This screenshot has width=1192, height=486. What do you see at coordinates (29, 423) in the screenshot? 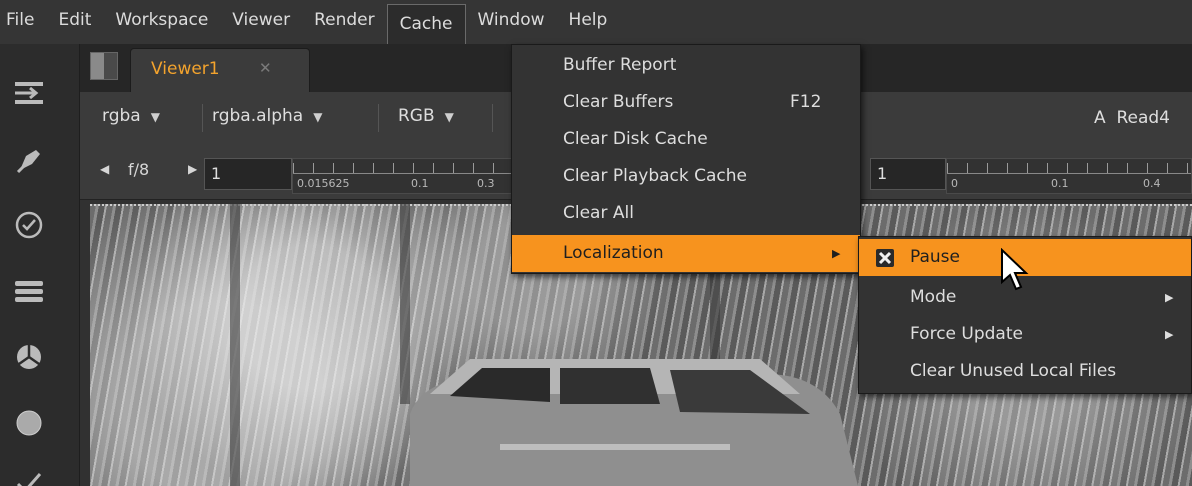
I see `filter-sphere-icon` at bounding box center [29, 423].